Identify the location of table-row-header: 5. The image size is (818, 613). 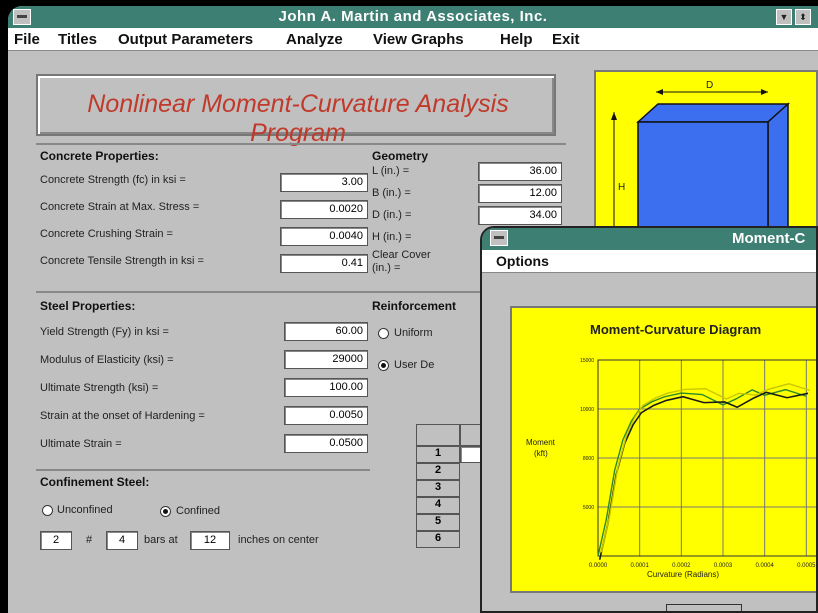
(438, 522).